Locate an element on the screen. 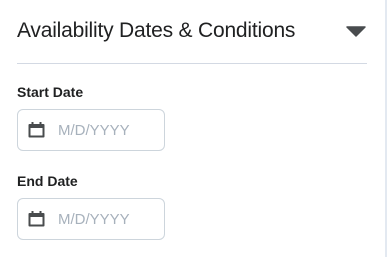 The image size is (387, 257). start-date-input: M/D/YYYY is located at coordinates (94, 130).